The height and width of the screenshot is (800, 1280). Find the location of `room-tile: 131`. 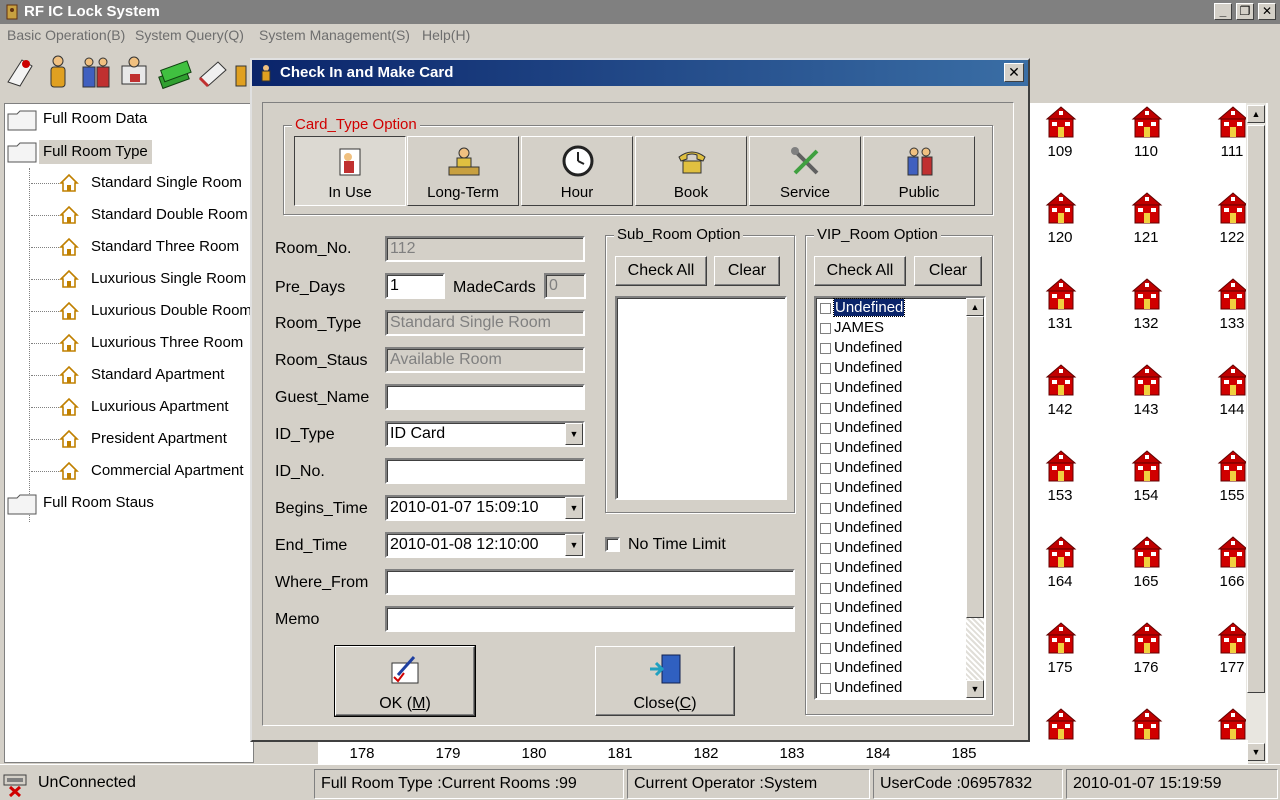

room-tile: 131 is located at coordinates (1060, 310).